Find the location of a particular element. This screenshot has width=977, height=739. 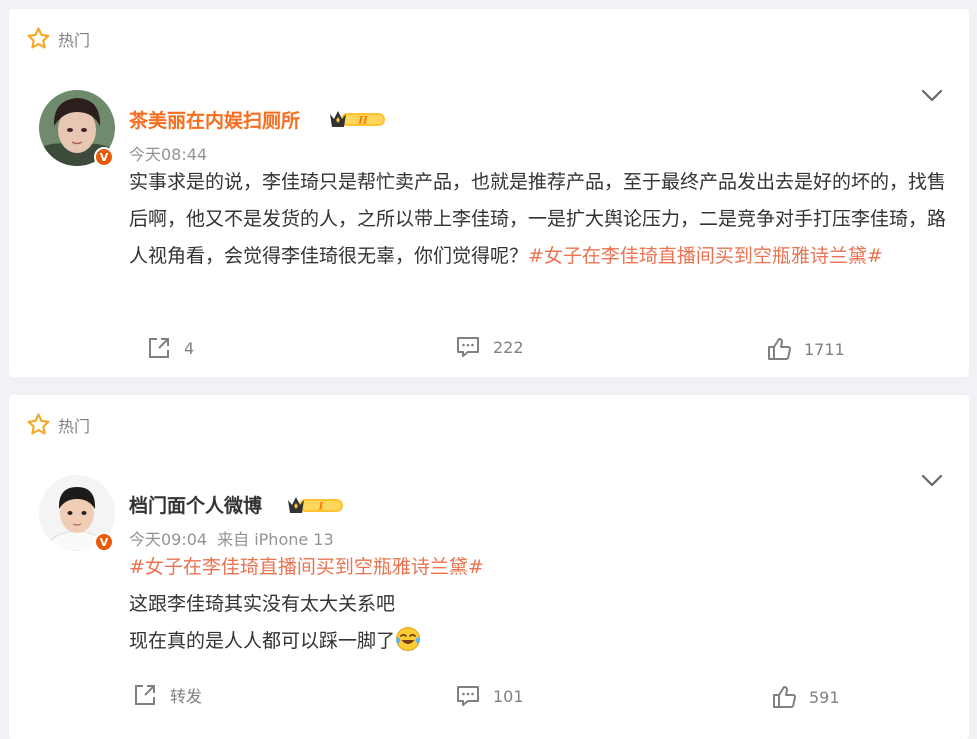

post-source: 来自 iPhone 13 is located at coordinates (275, 539).